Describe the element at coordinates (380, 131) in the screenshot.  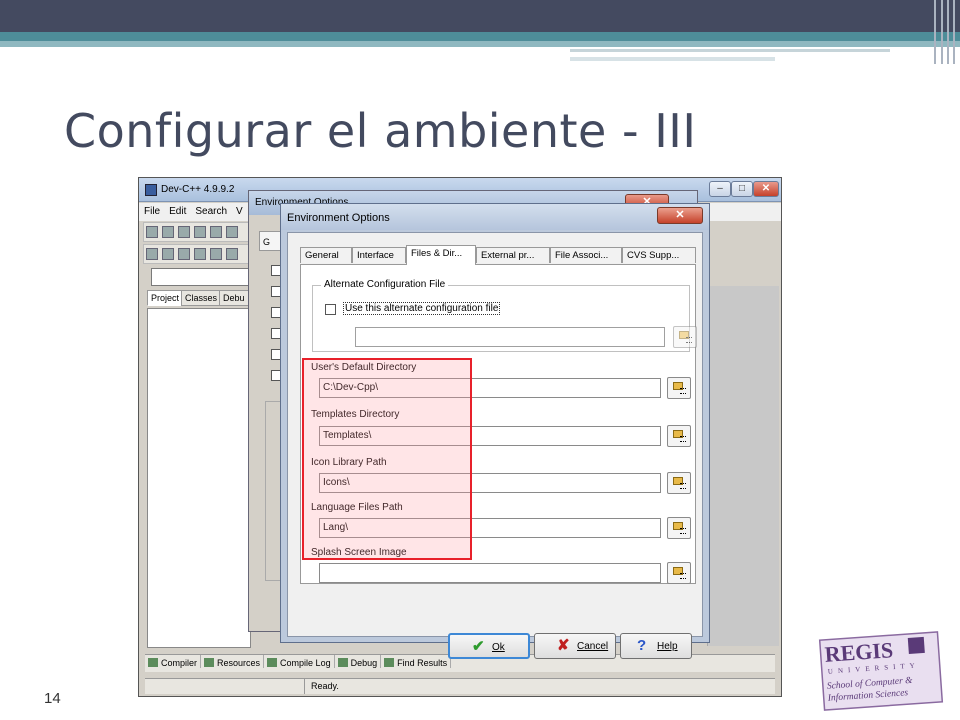
I see `slide-title: Configurar el ambiente - III` at that location.